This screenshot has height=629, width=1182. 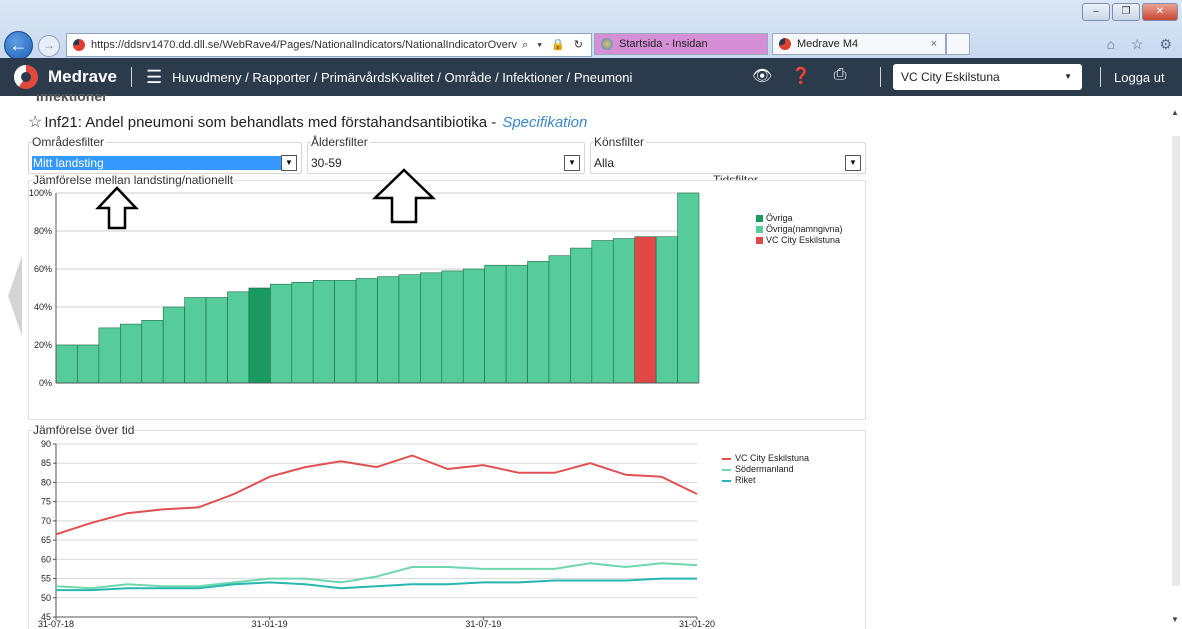 I want to click on y-tick-label: 85, so click(x=46, y=463).